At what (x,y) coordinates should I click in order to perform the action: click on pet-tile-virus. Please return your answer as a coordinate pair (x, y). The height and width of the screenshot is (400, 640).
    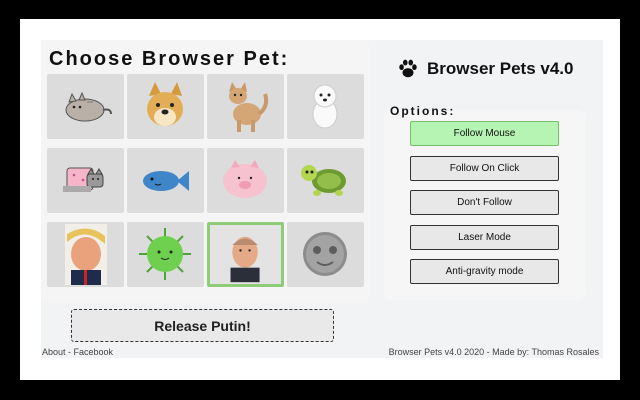
    Looking at the image, I should click on (165, 254).